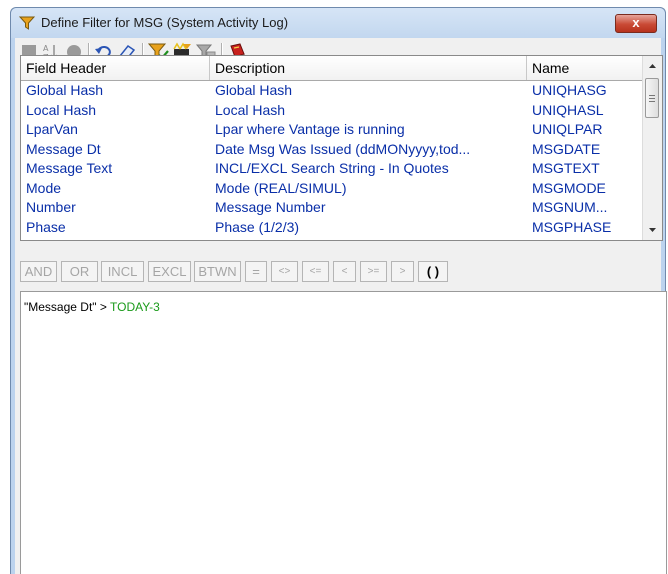  I want to click on cell-field-header: Global Hash, so click(65, 90).